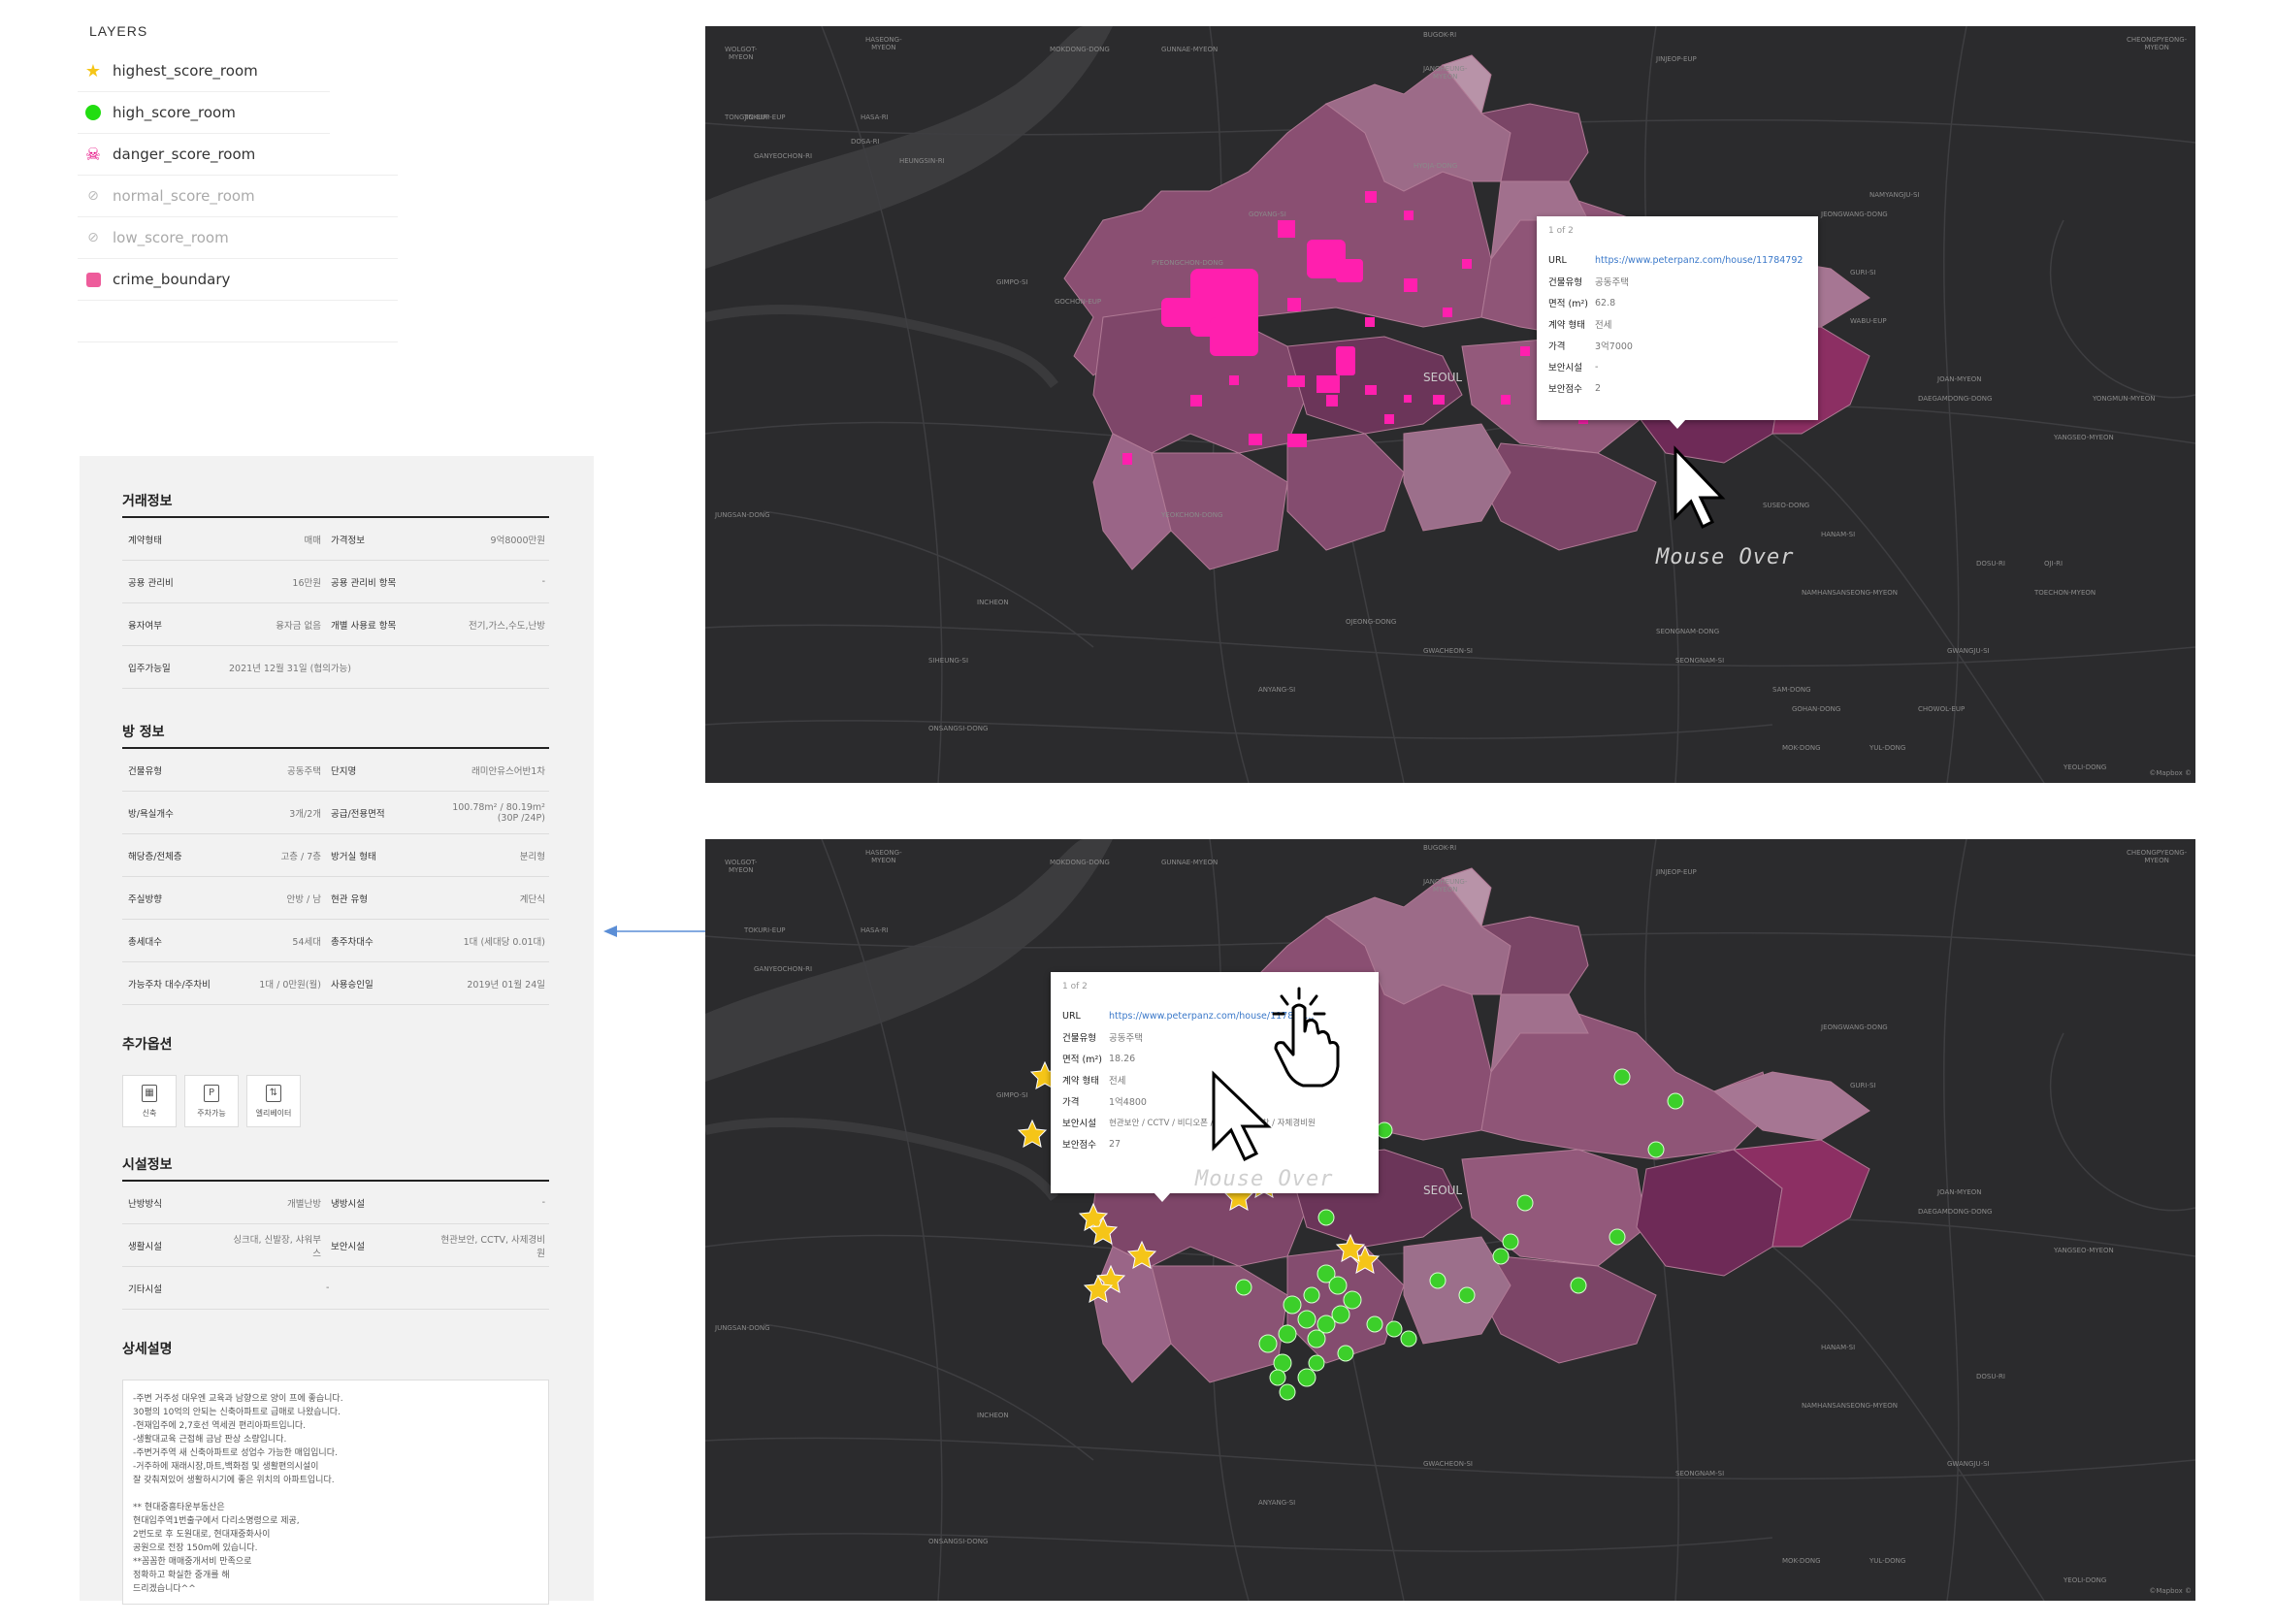 This screenshot has height=1624, width=2275. I want to click on popup-key: 계약 형태, so click(1566, 325).